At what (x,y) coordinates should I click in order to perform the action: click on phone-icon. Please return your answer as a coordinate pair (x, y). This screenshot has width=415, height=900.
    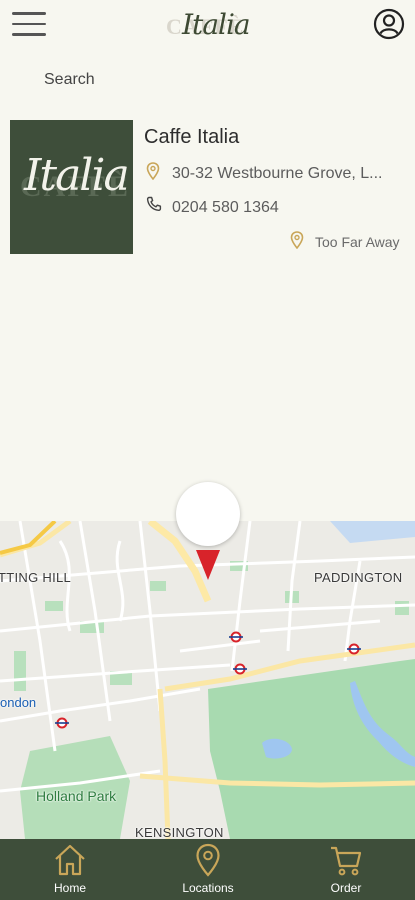
    Looking at the image, I should click on (154, 204).